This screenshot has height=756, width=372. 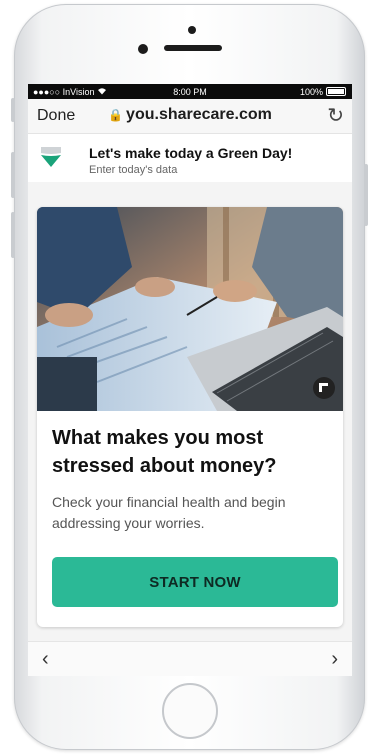 I want to click on url-text: you.sharecare.com, so click(x=199, y=114).